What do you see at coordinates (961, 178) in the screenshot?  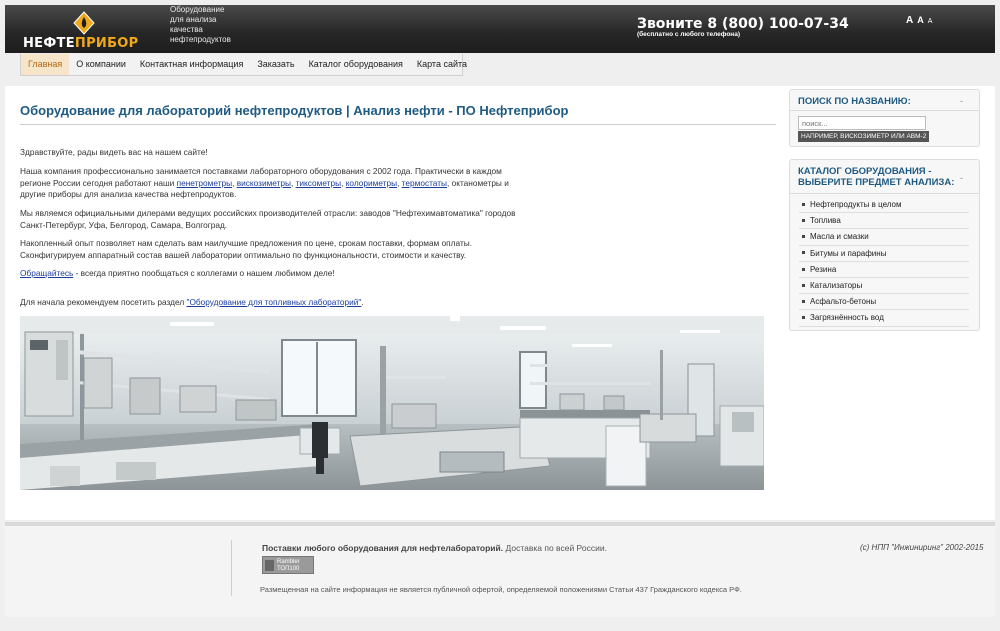 I see `catalog-collapse-toggle: -` at bounding box center [961, 178].